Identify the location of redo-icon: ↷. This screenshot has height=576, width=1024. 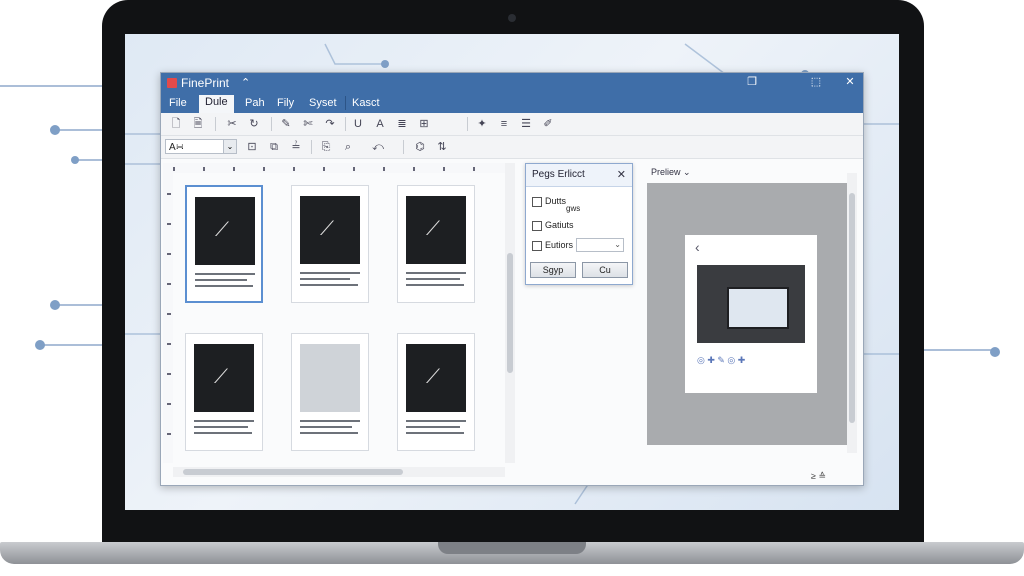
(330, 124).